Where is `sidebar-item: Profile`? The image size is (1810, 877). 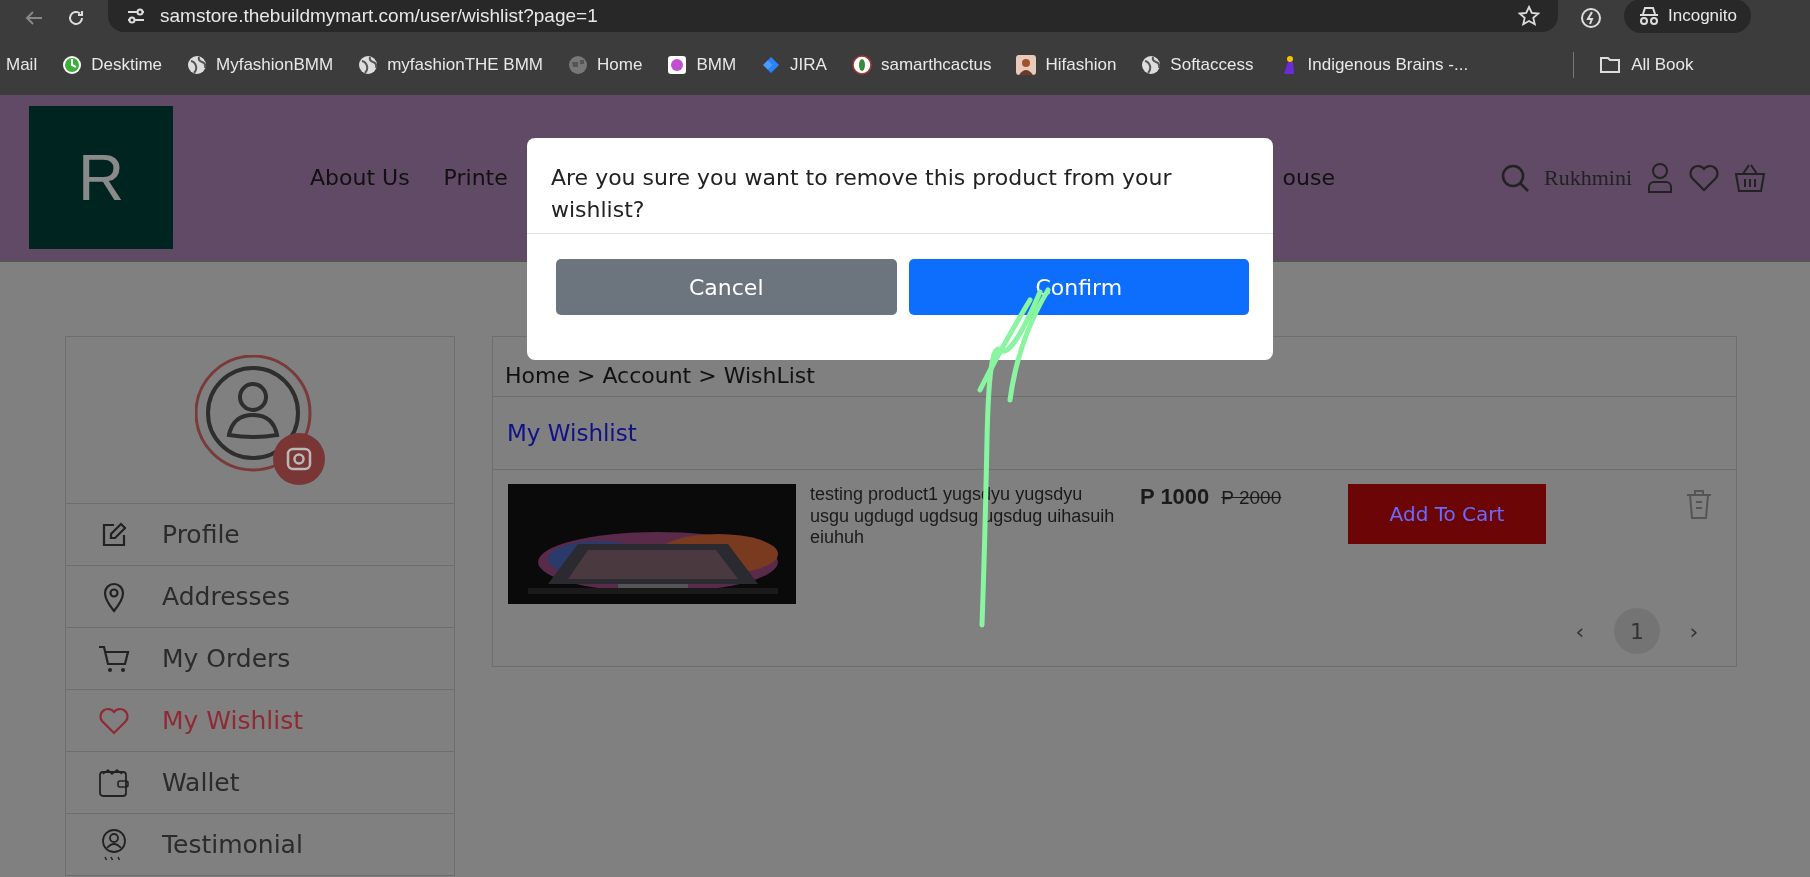
sidebar-item: Profile is located at coordinates (260, 535).